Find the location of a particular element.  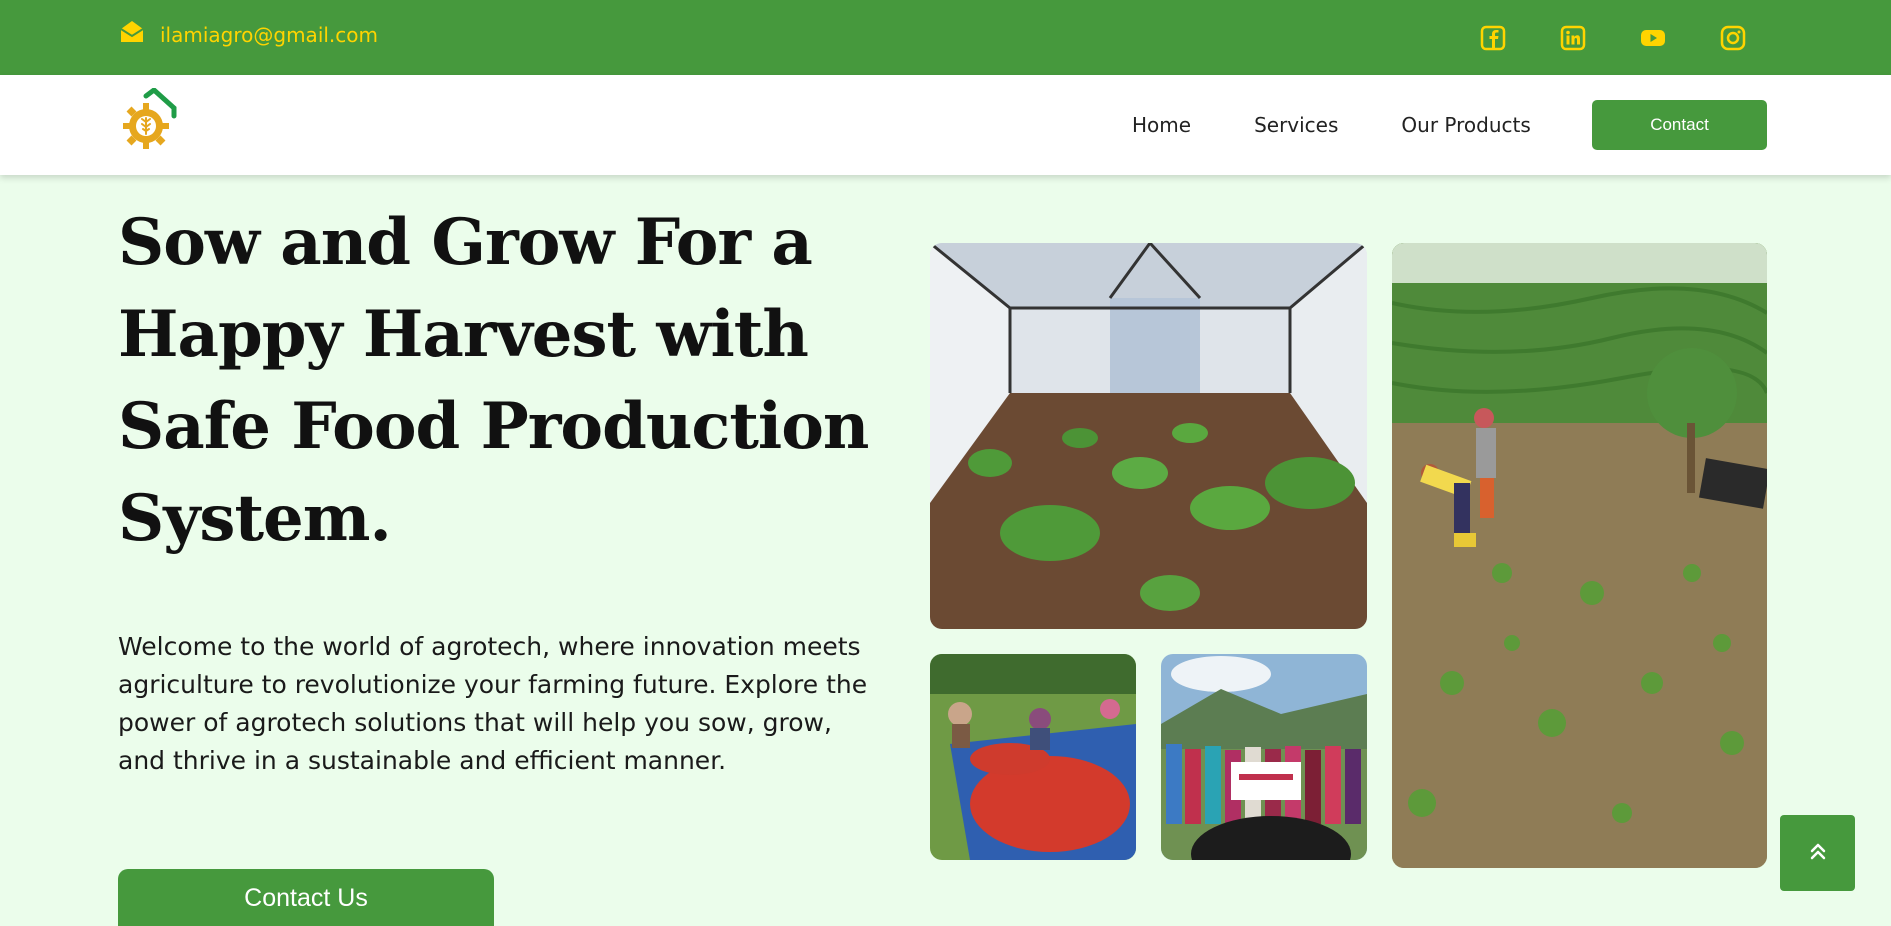

linkedin-icon is located at coordinates (1573, 38).